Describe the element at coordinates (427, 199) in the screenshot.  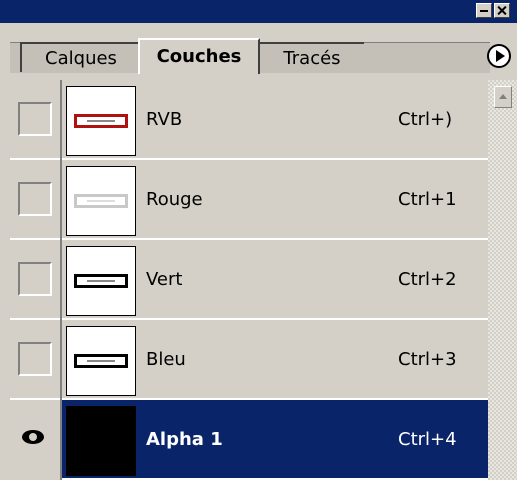
I see `channel-shortcut: Ctrl+1` at that location.